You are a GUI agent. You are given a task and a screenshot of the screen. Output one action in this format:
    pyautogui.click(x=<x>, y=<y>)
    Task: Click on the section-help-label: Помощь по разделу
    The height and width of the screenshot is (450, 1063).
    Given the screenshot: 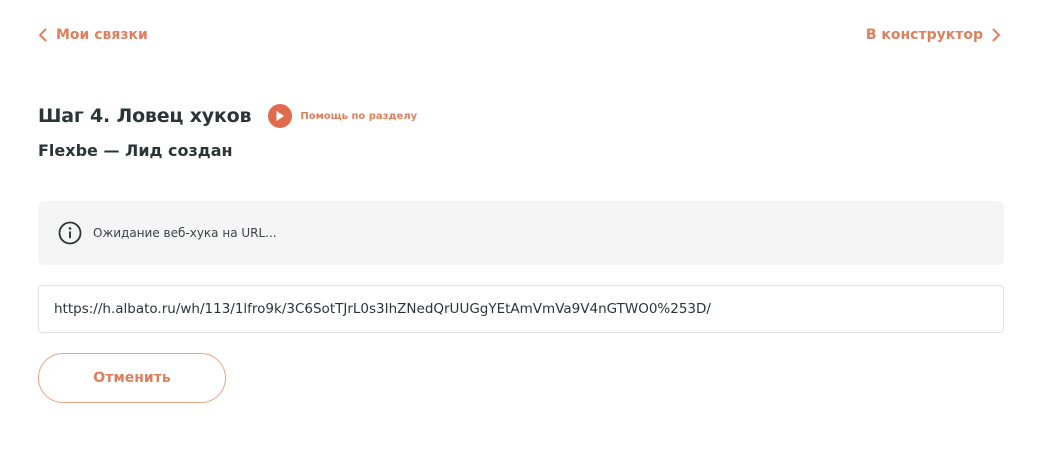 What is the action you would take?
    pyautogui.click(x=359, y=116)
    